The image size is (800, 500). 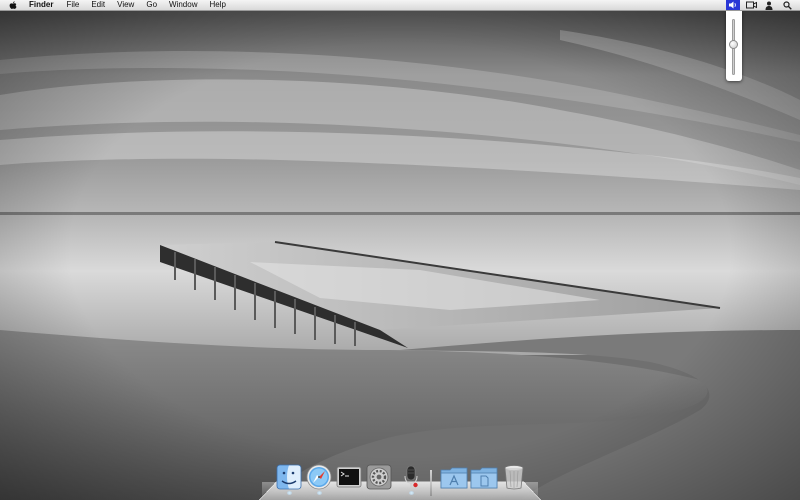 What do you see at coordinates (98, 5) in the screenshot?
I see `menu-edit: Edit` at bounding box center [98, 5].